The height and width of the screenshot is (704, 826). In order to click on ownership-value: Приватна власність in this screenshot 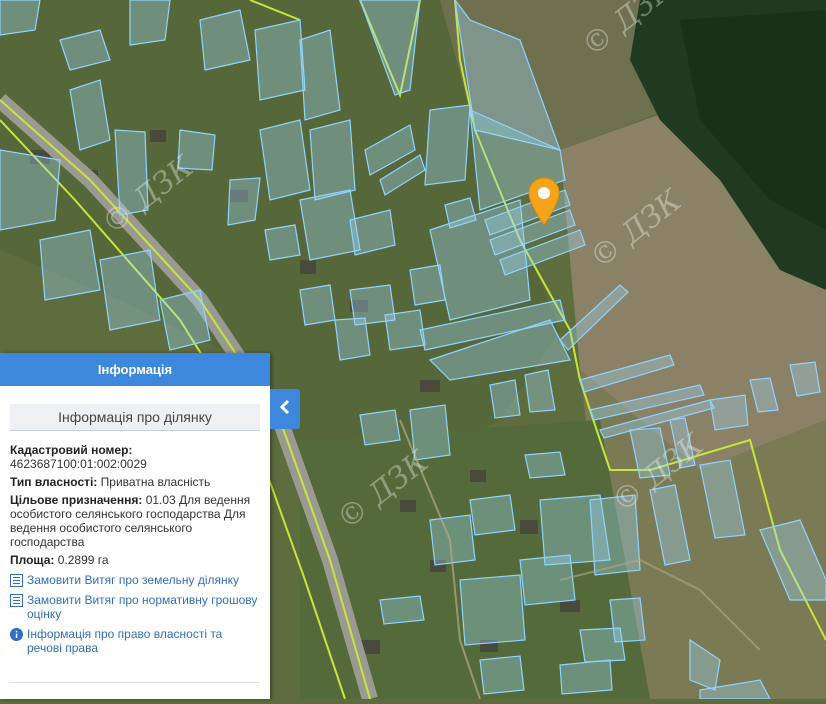, I will do `click(155, 482)`.